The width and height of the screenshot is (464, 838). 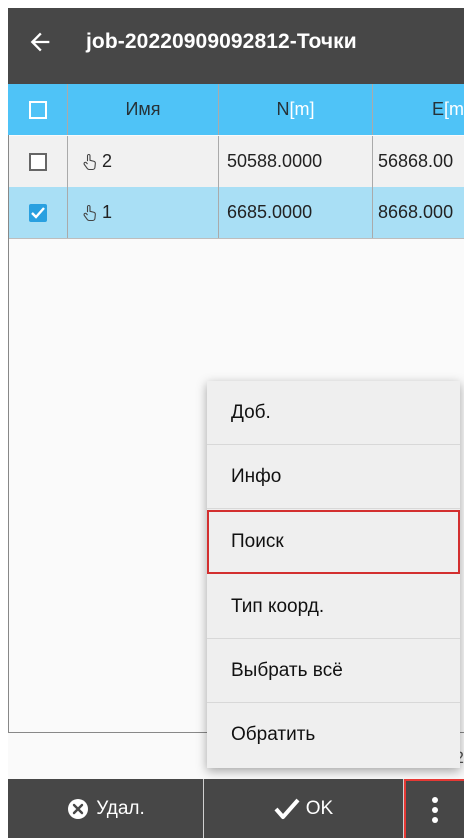 What do you see at coordinates (107, 161) in the screenshot?
I see `row-name: 2` at bounding box center [107, 161].